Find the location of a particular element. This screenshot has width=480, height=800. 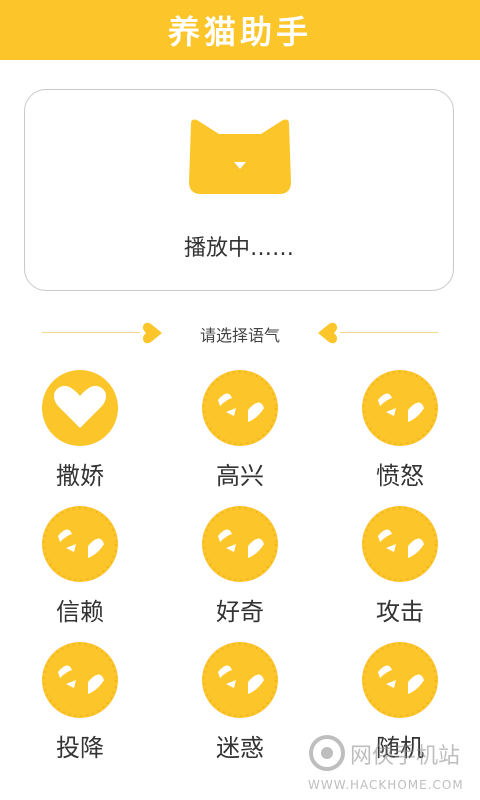

mood-item-mihuo: 迷惑 is located at coordinates (240, 707).